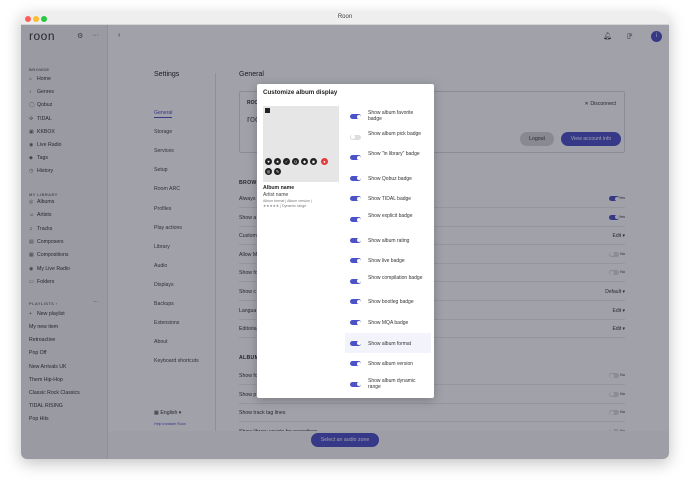 The image size is (690, 486). I want to click on option-label: Show MQA badge, so click(388, 323).